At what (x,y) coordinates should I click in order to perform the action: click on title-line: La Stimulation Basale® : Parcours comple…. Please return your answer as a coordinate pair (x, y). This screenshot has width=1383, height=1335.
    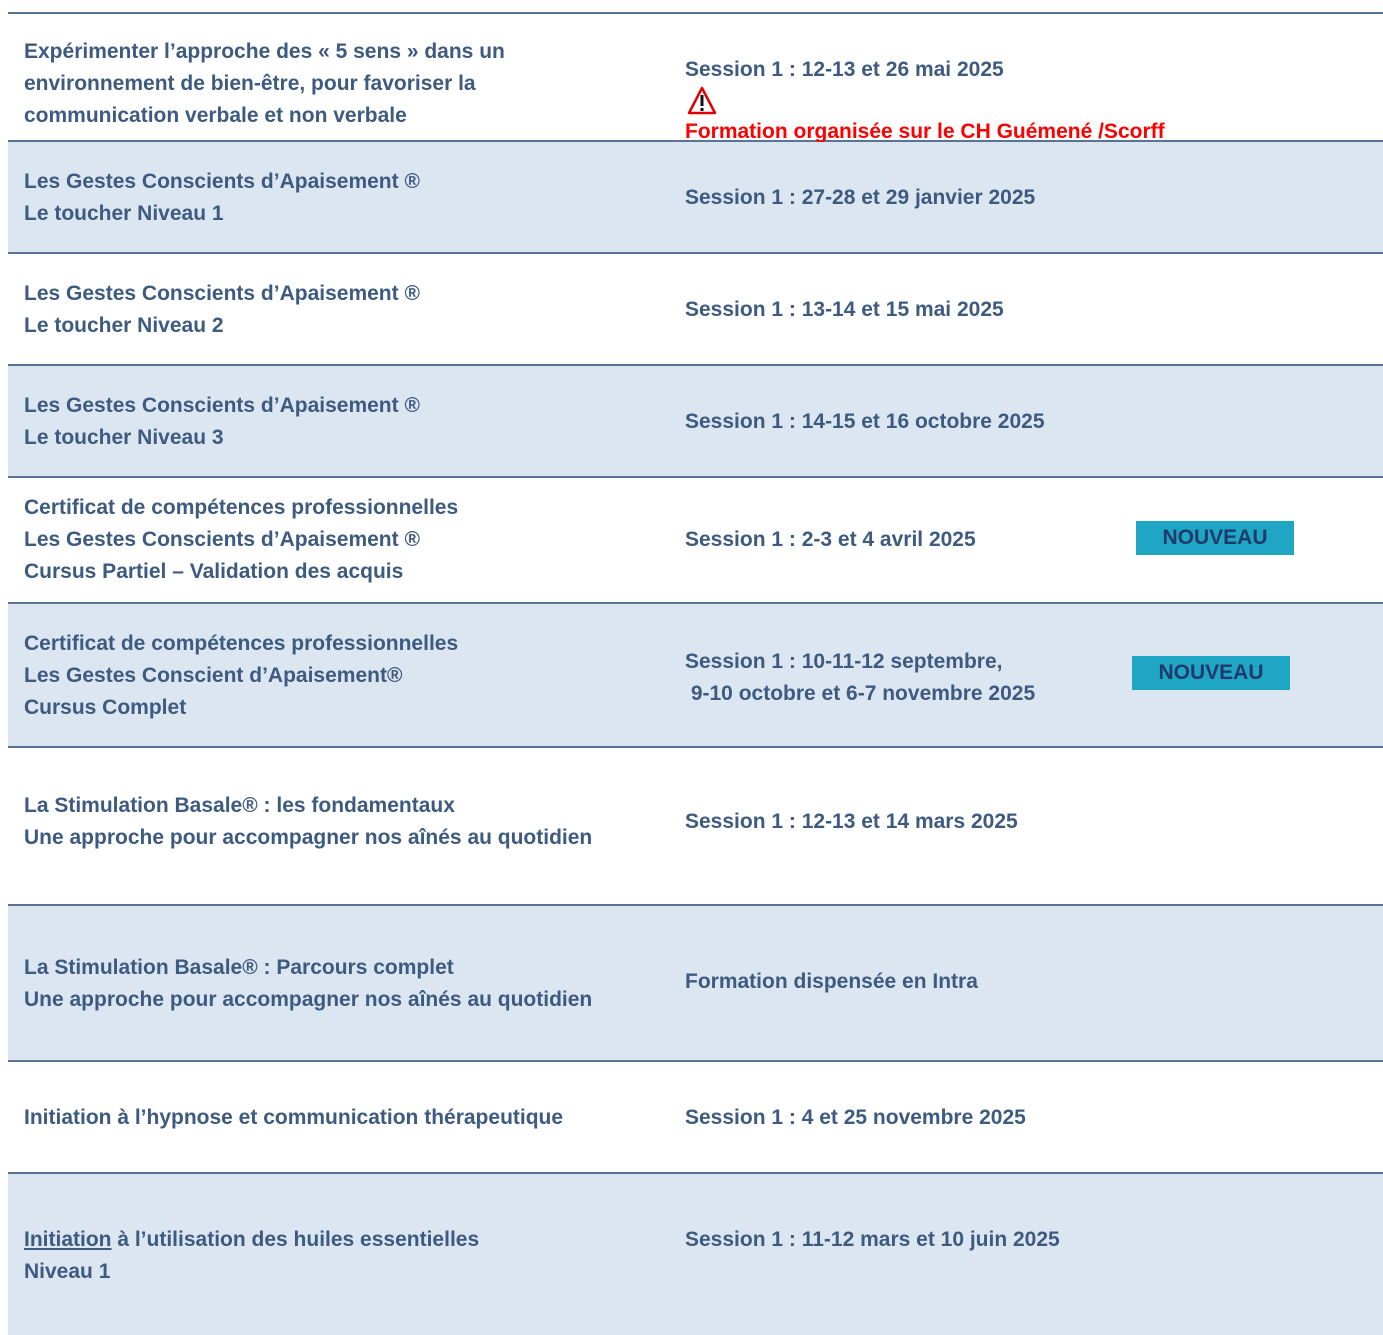
    Looking at the image, I should click on (239, 967).